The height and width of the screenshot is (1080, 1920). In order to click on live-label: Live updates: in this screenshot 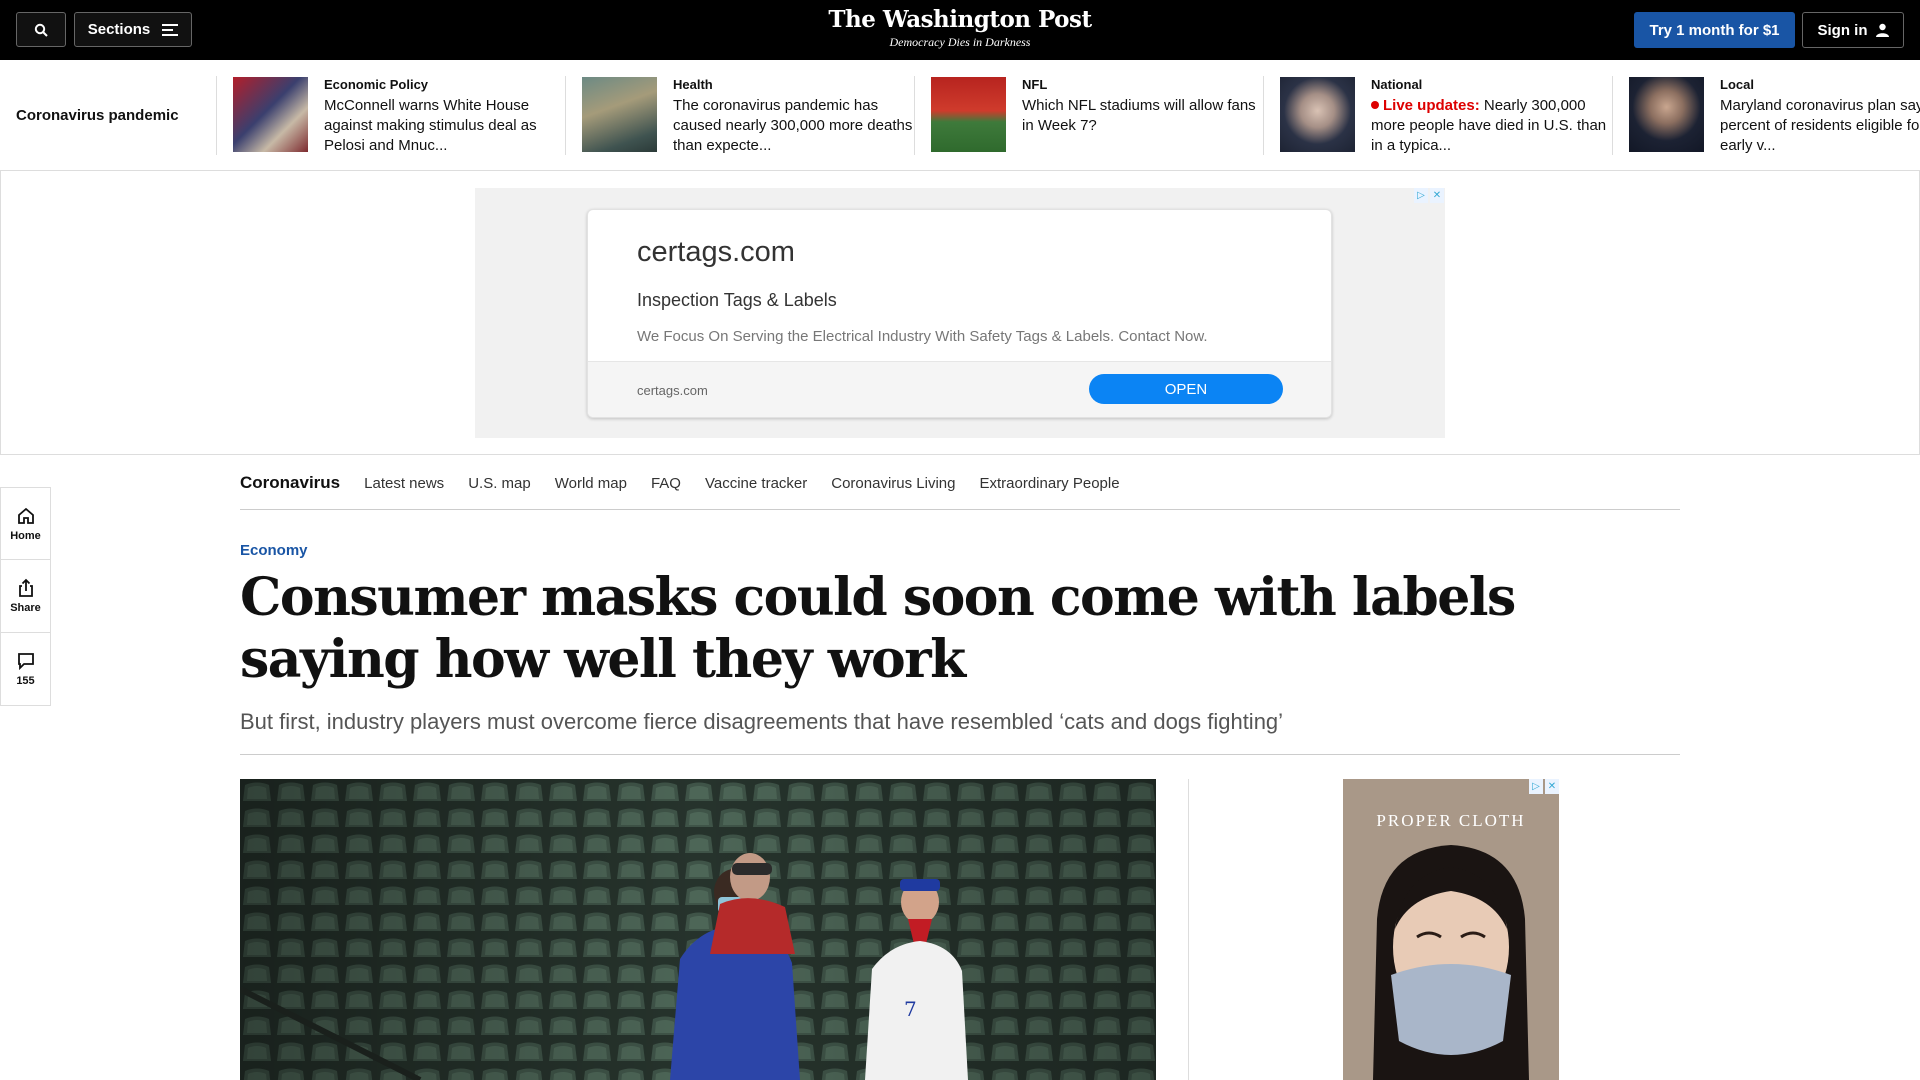, I will do `click(1431, 105)`.